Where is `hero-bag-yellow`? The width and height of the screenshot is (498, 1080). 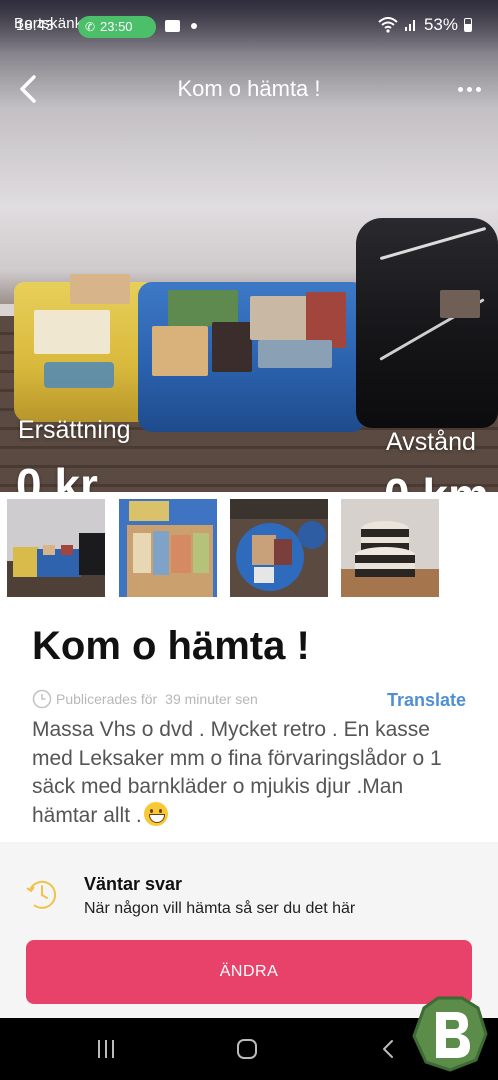 hero-bag-yellow is located at coordinates (84, 348).